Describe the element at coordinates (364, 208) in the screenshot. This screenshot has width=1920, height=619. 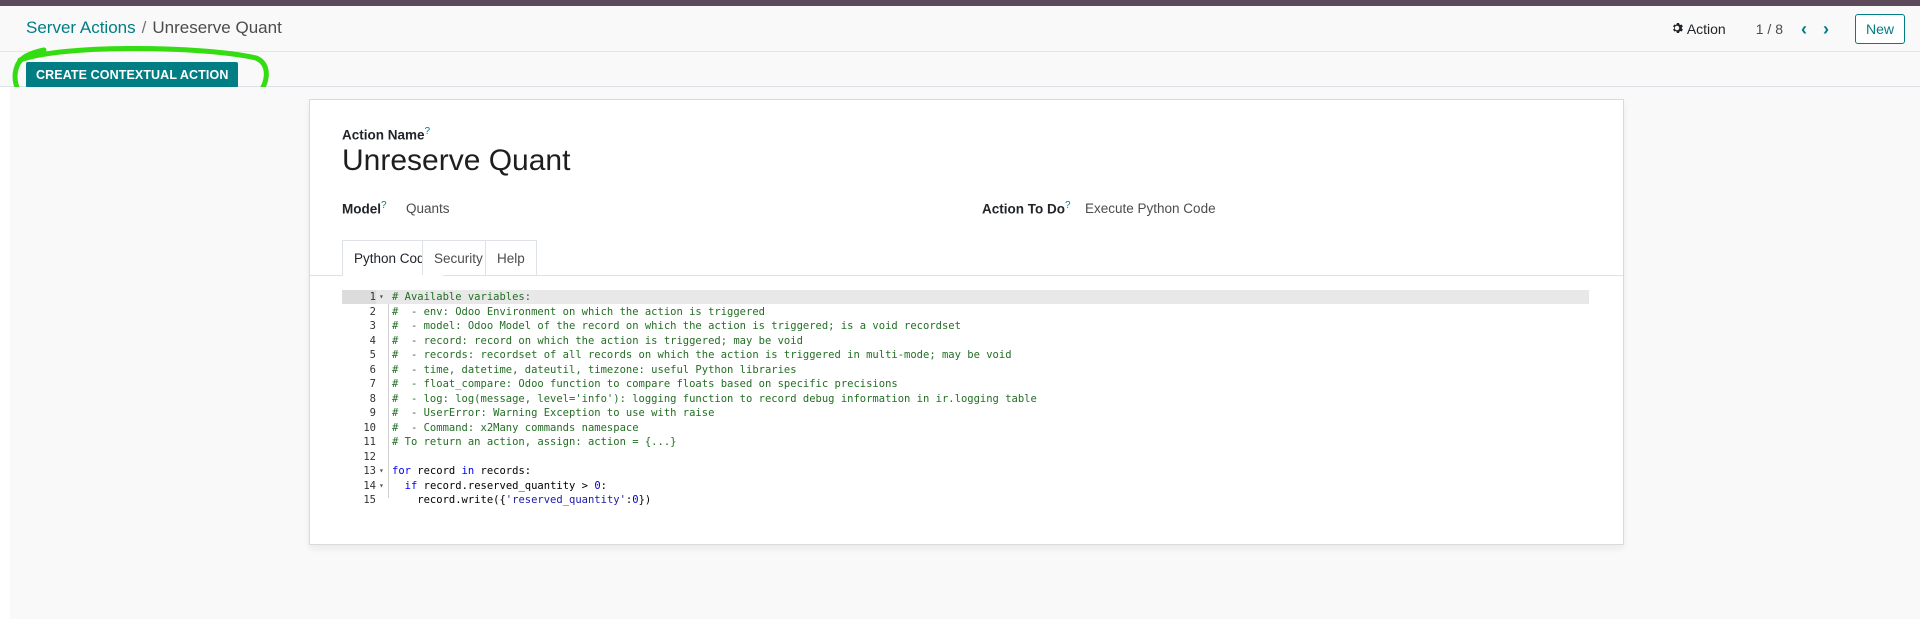
I see `model-label: Model?` at that location.